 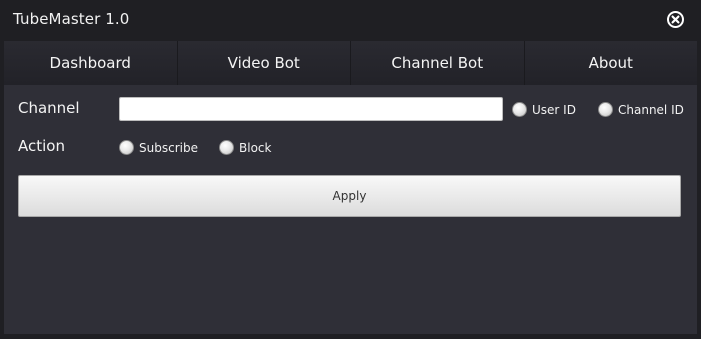 I want to click on channel-input, so click(x=311, y=109).